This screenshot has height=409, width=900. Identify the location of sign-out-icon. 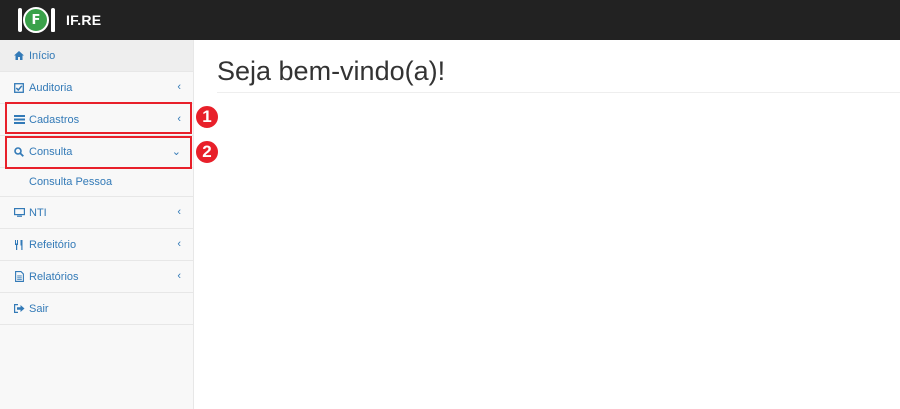
(19, 308).